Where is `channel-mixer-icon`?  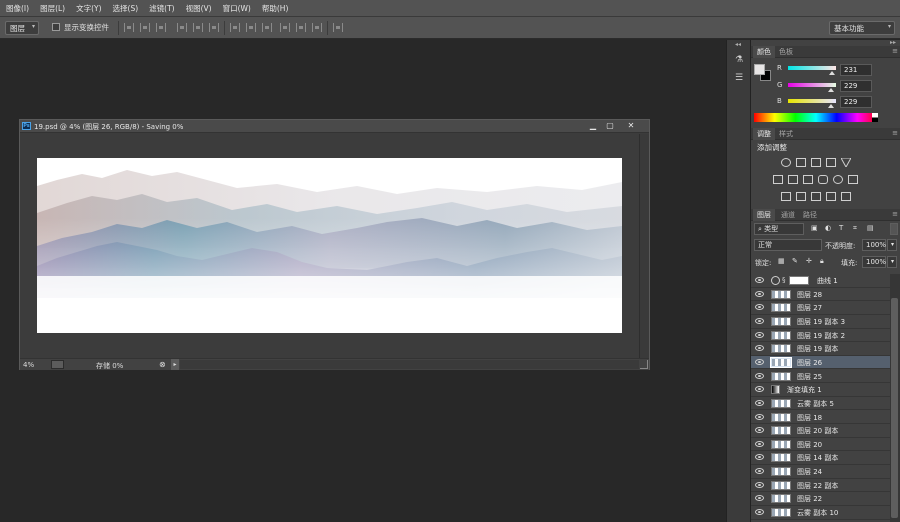 channel-mixer-icon is located at coordinates (838, 179).